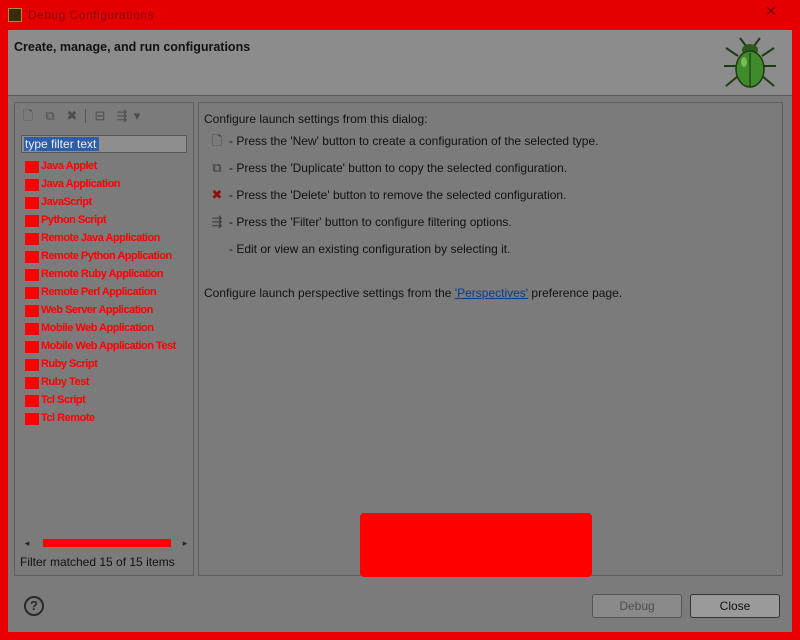  Describe the element at coordinates (102, 274) in the screenshot. I see `tree-item-label: Remote Ruby Application` at that location.